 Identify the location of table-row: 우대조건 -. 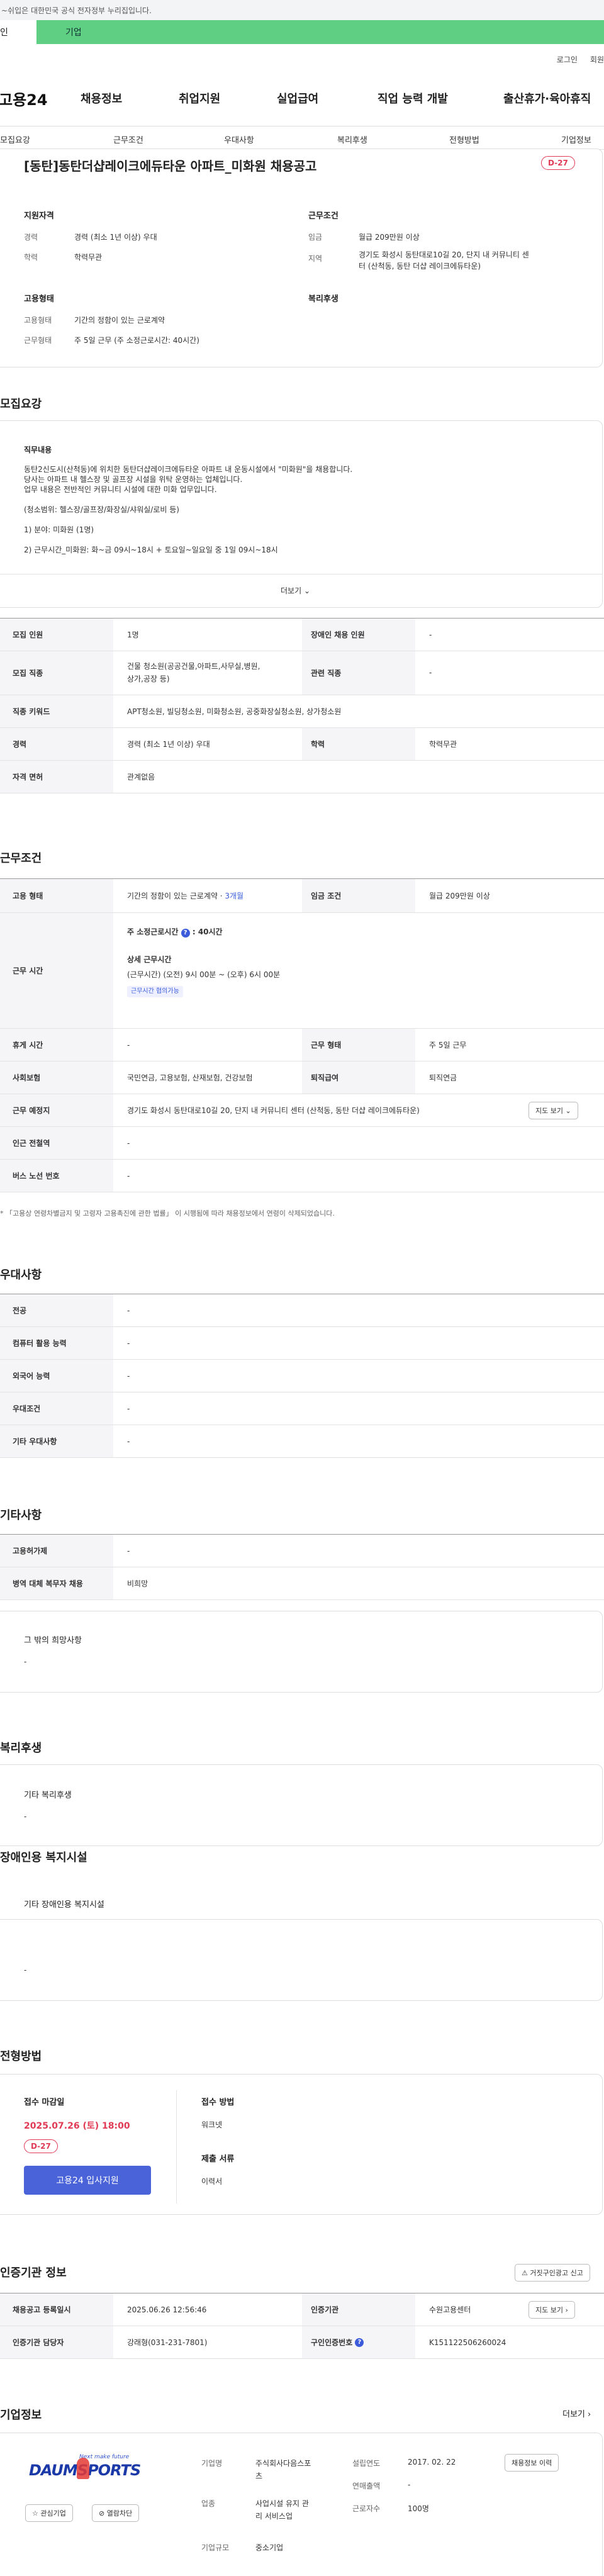
(302, 1408).